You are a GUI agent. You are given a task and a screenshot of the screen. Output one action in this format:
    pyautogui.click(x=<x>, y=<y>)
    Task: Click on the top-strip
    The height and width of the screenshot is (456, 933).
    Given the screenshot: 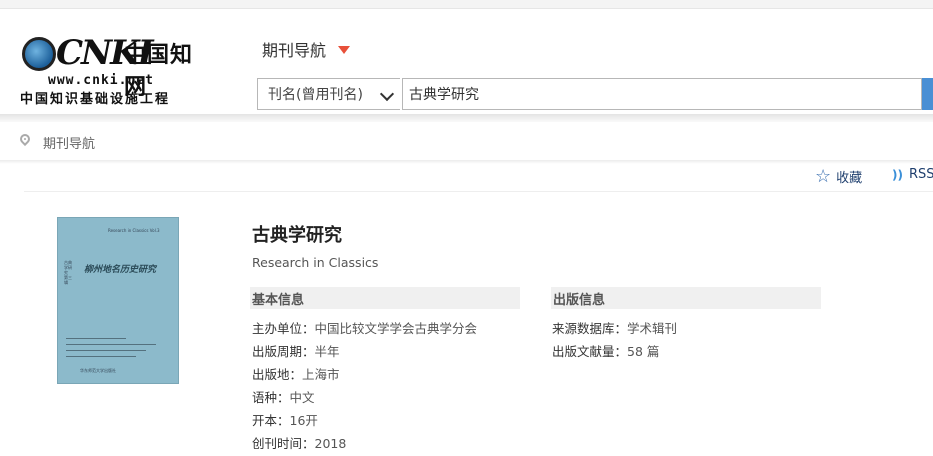 What is the action you would take?
    pyautogui.click(x=466, y=4)
    